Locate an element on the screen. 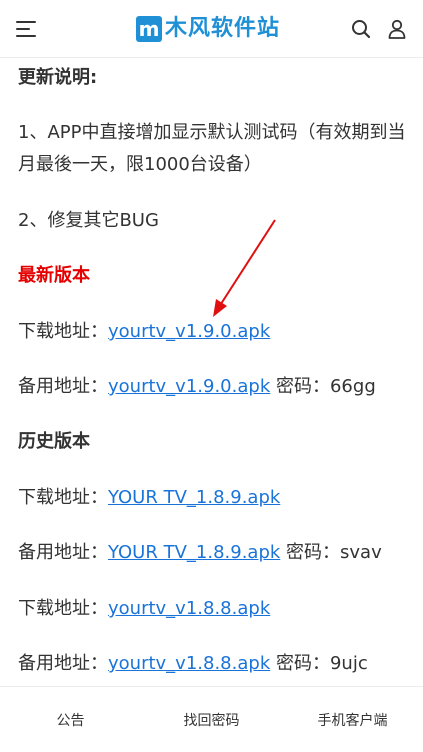 This screenshot has width=423, height=752. update-notes-heading: 更新说明: is located at coordinates (58, 77).